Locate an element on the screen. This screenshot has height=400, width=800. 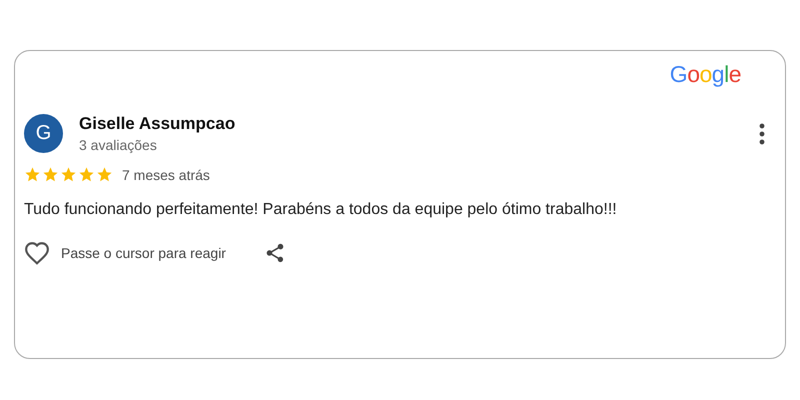
review-time: 7 meses atrás is located at coordinates (166, 174).